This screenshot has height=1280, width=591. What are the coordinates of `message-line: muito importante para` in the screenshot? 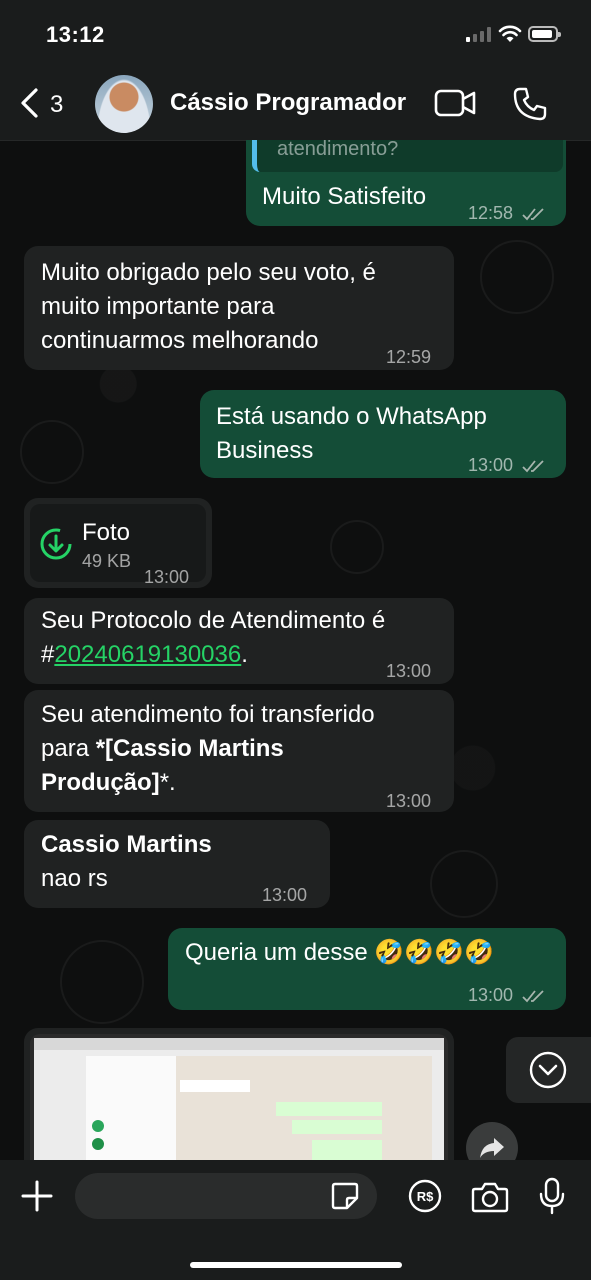 It's located at (158, 306).